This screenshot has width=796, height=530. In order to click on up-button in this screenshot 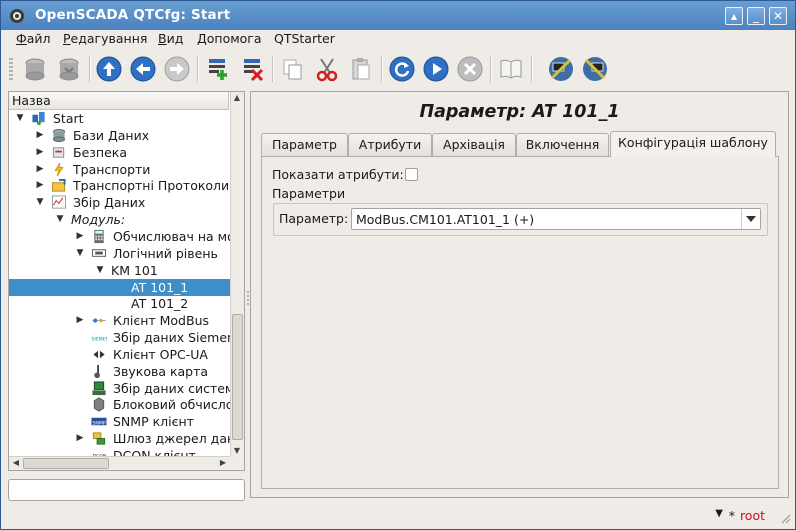, I will do `click(109, 69)`.